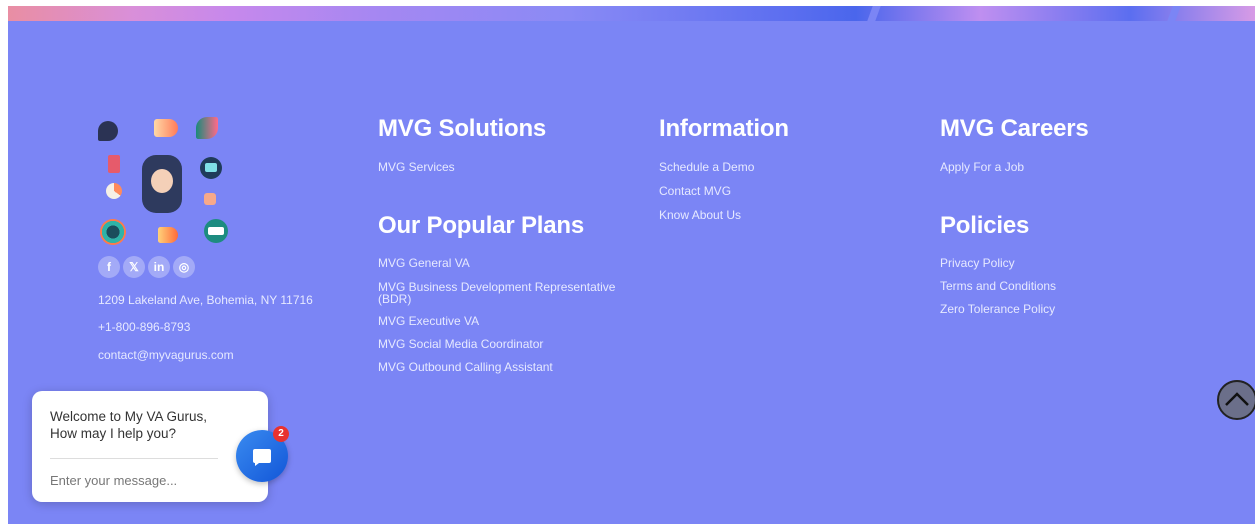  Describe the element at coordinates (695, 191) in the screenshot. I see `link-contact-mvg: Contact MVG` at that location.